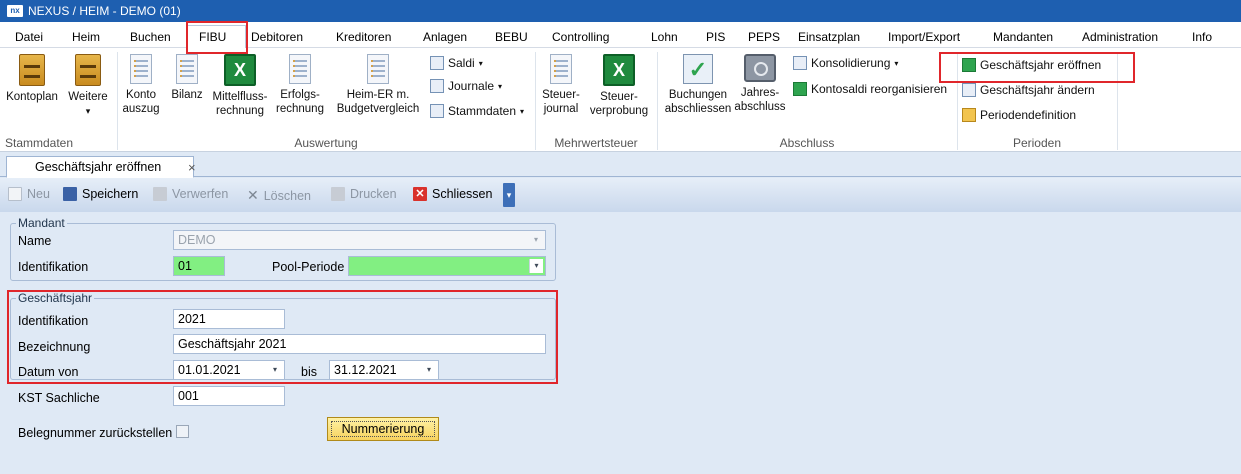 The width and height of the screenshot is (1241, 474). I want to click on kontosaldi-label: Kontosaldi reorganisieren, so click(879, 89).